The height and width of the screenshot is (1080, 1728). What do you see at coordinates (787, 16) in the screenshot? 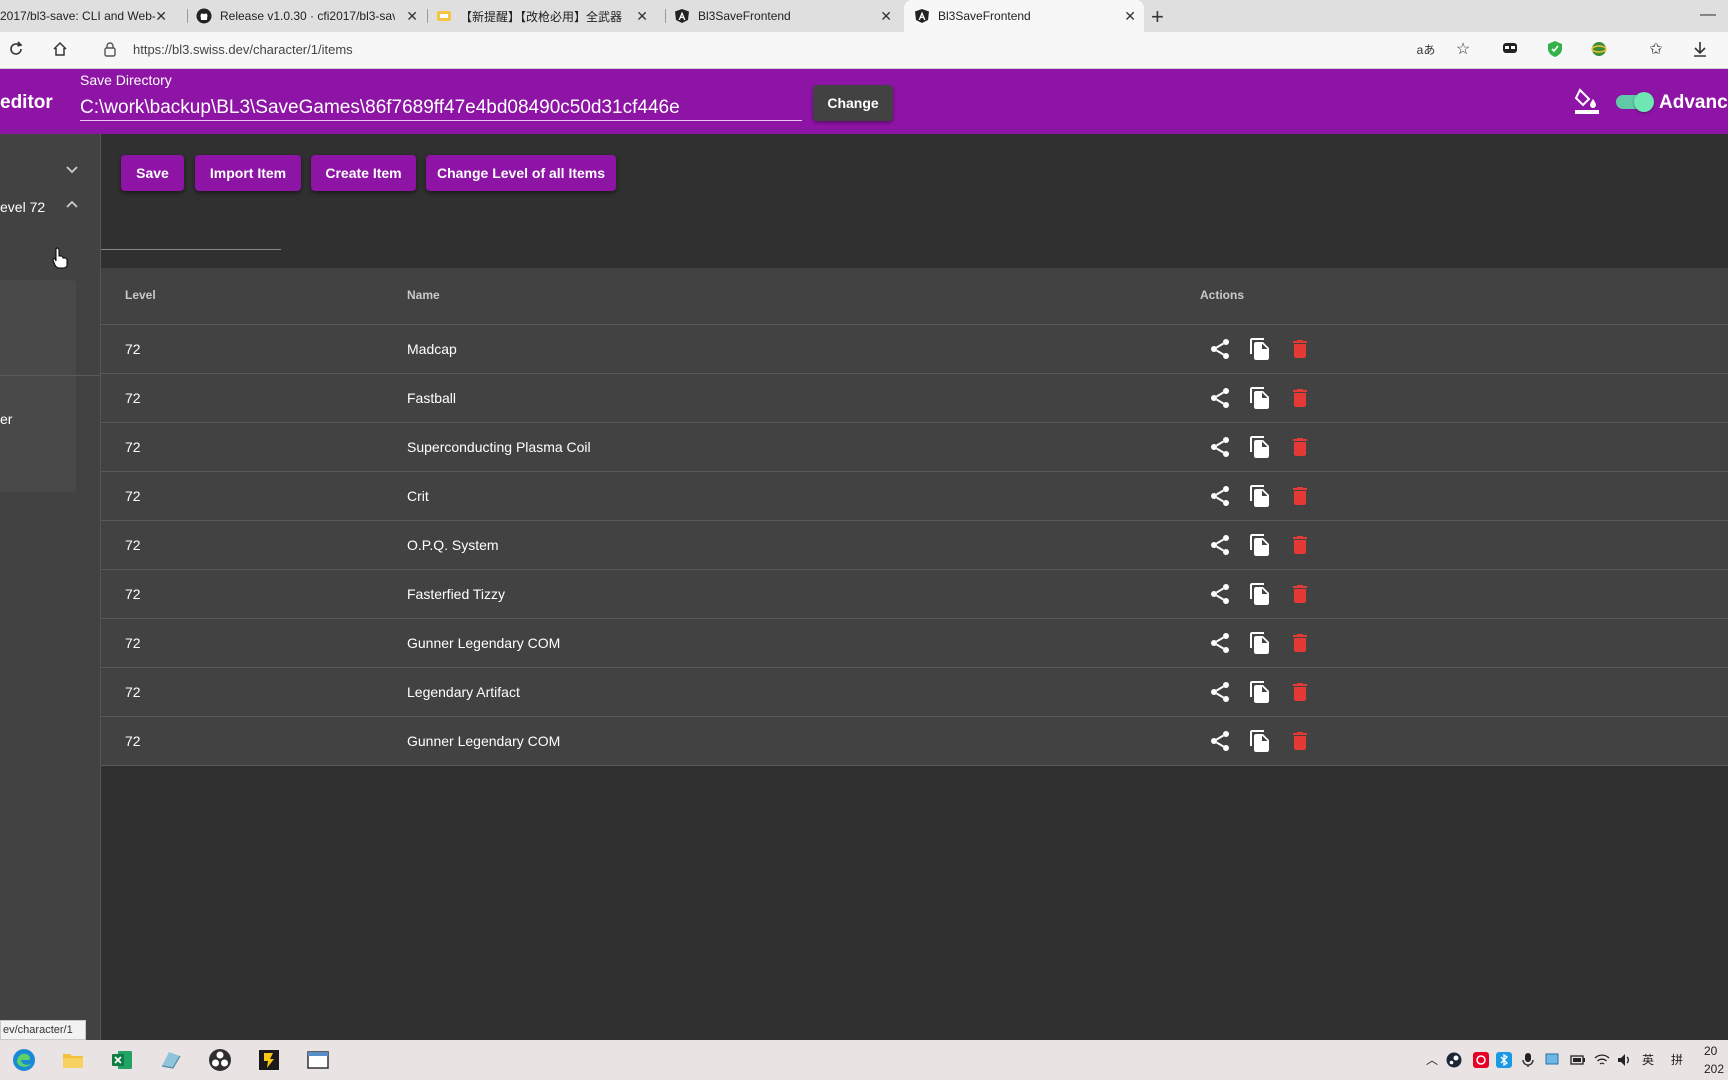
I see `browser-tab-4: Bl3SaveFrontend ✕` at bounding box center [787, 16].